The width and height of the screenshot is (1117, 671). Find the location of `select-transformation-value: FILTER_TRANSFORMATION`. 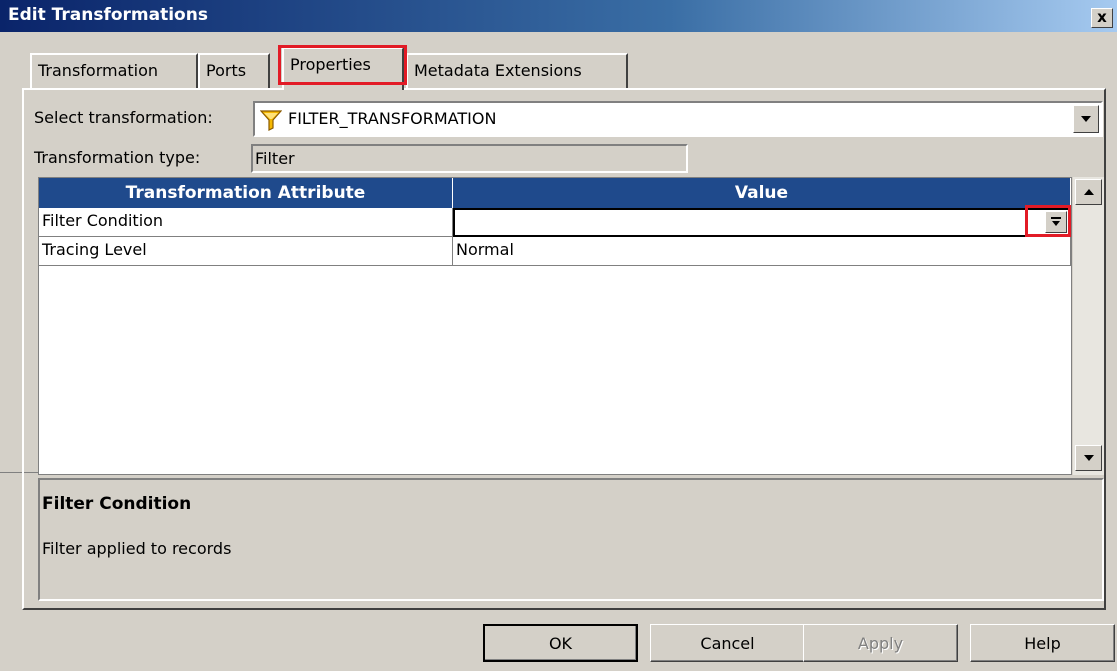

select-transformation-value: FILTER_TRANSFORMATION is located at coordinates (392, 118).